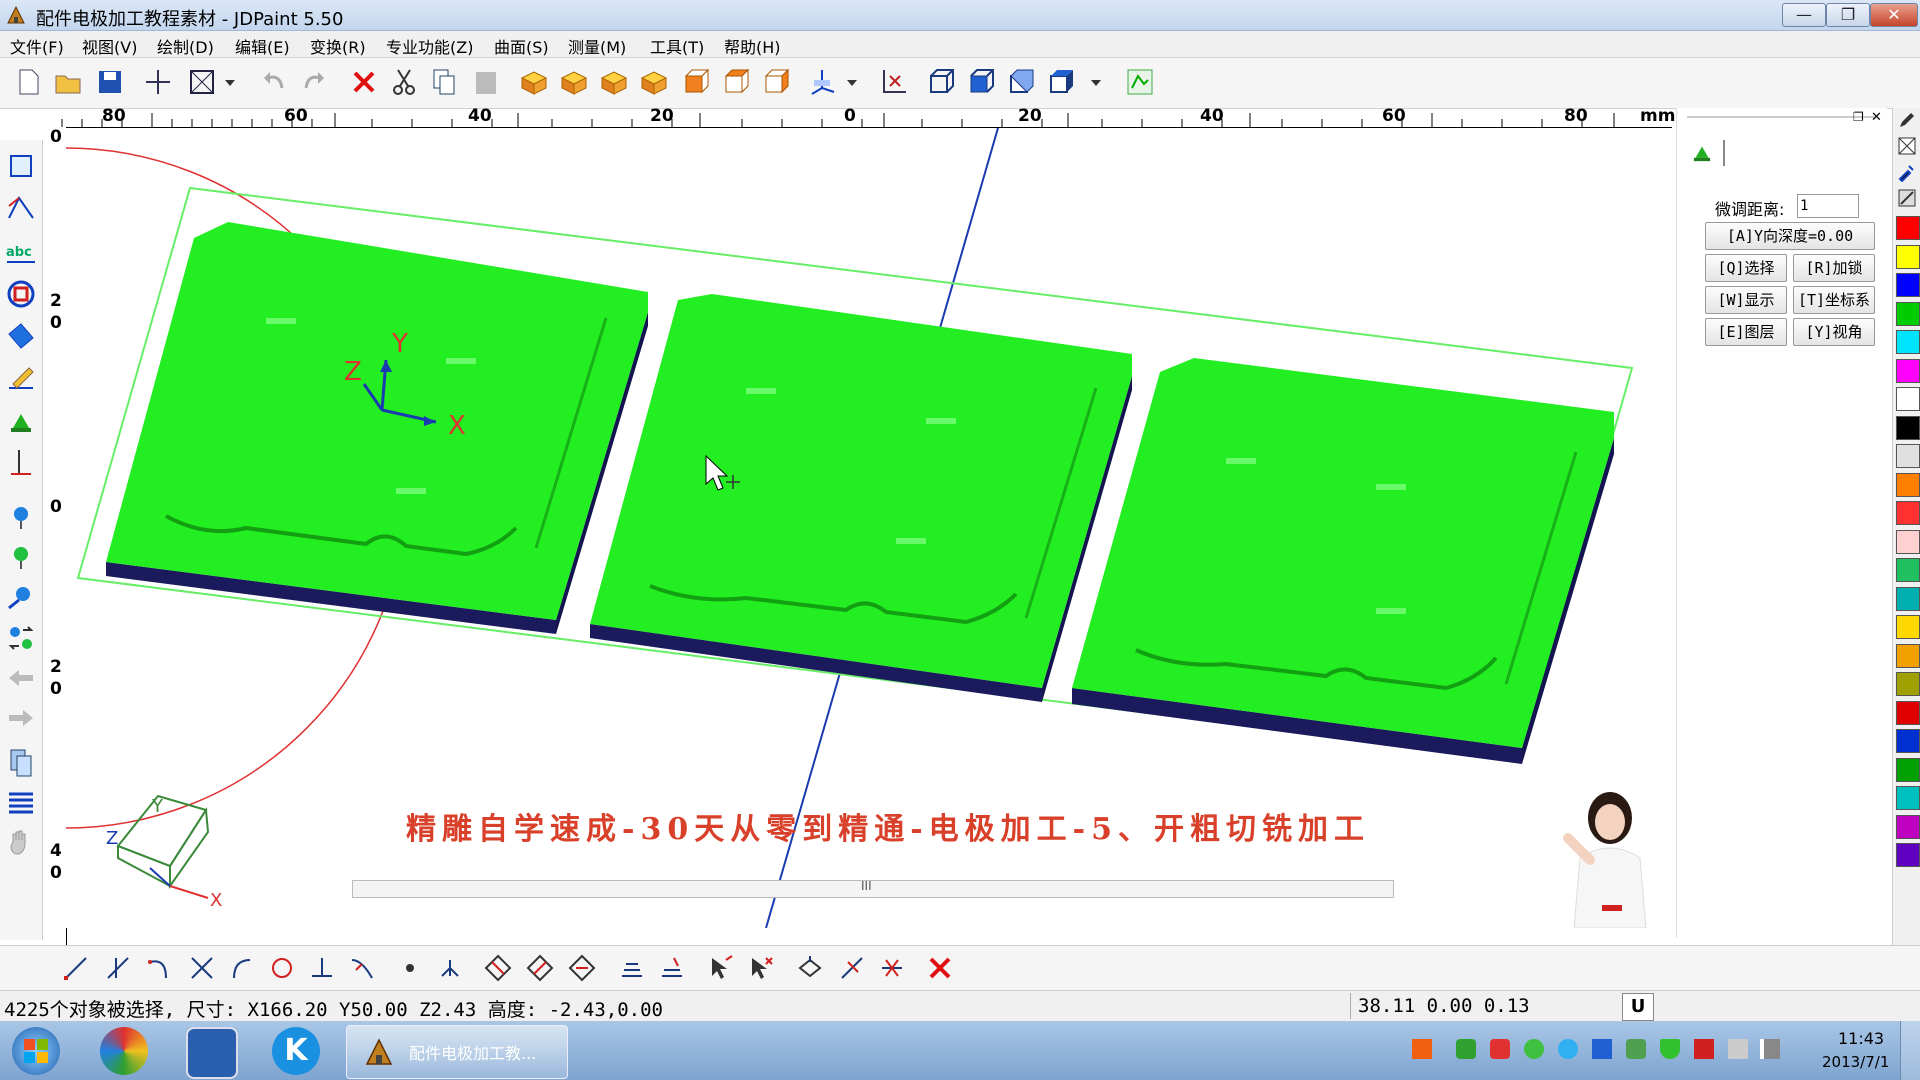  I want to click on lock-button: [R]加锁, so click(1834, 268).